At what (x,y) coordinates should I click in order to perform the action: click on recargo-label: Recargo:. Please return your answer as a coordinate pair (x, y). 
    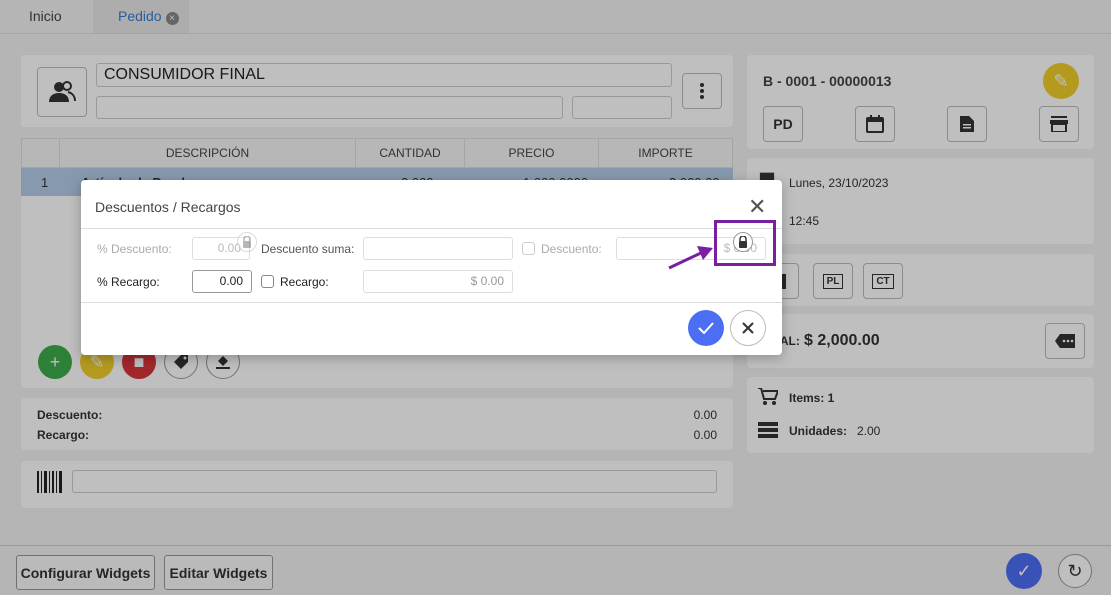
    Looking at the image, I should click on (304, 282).